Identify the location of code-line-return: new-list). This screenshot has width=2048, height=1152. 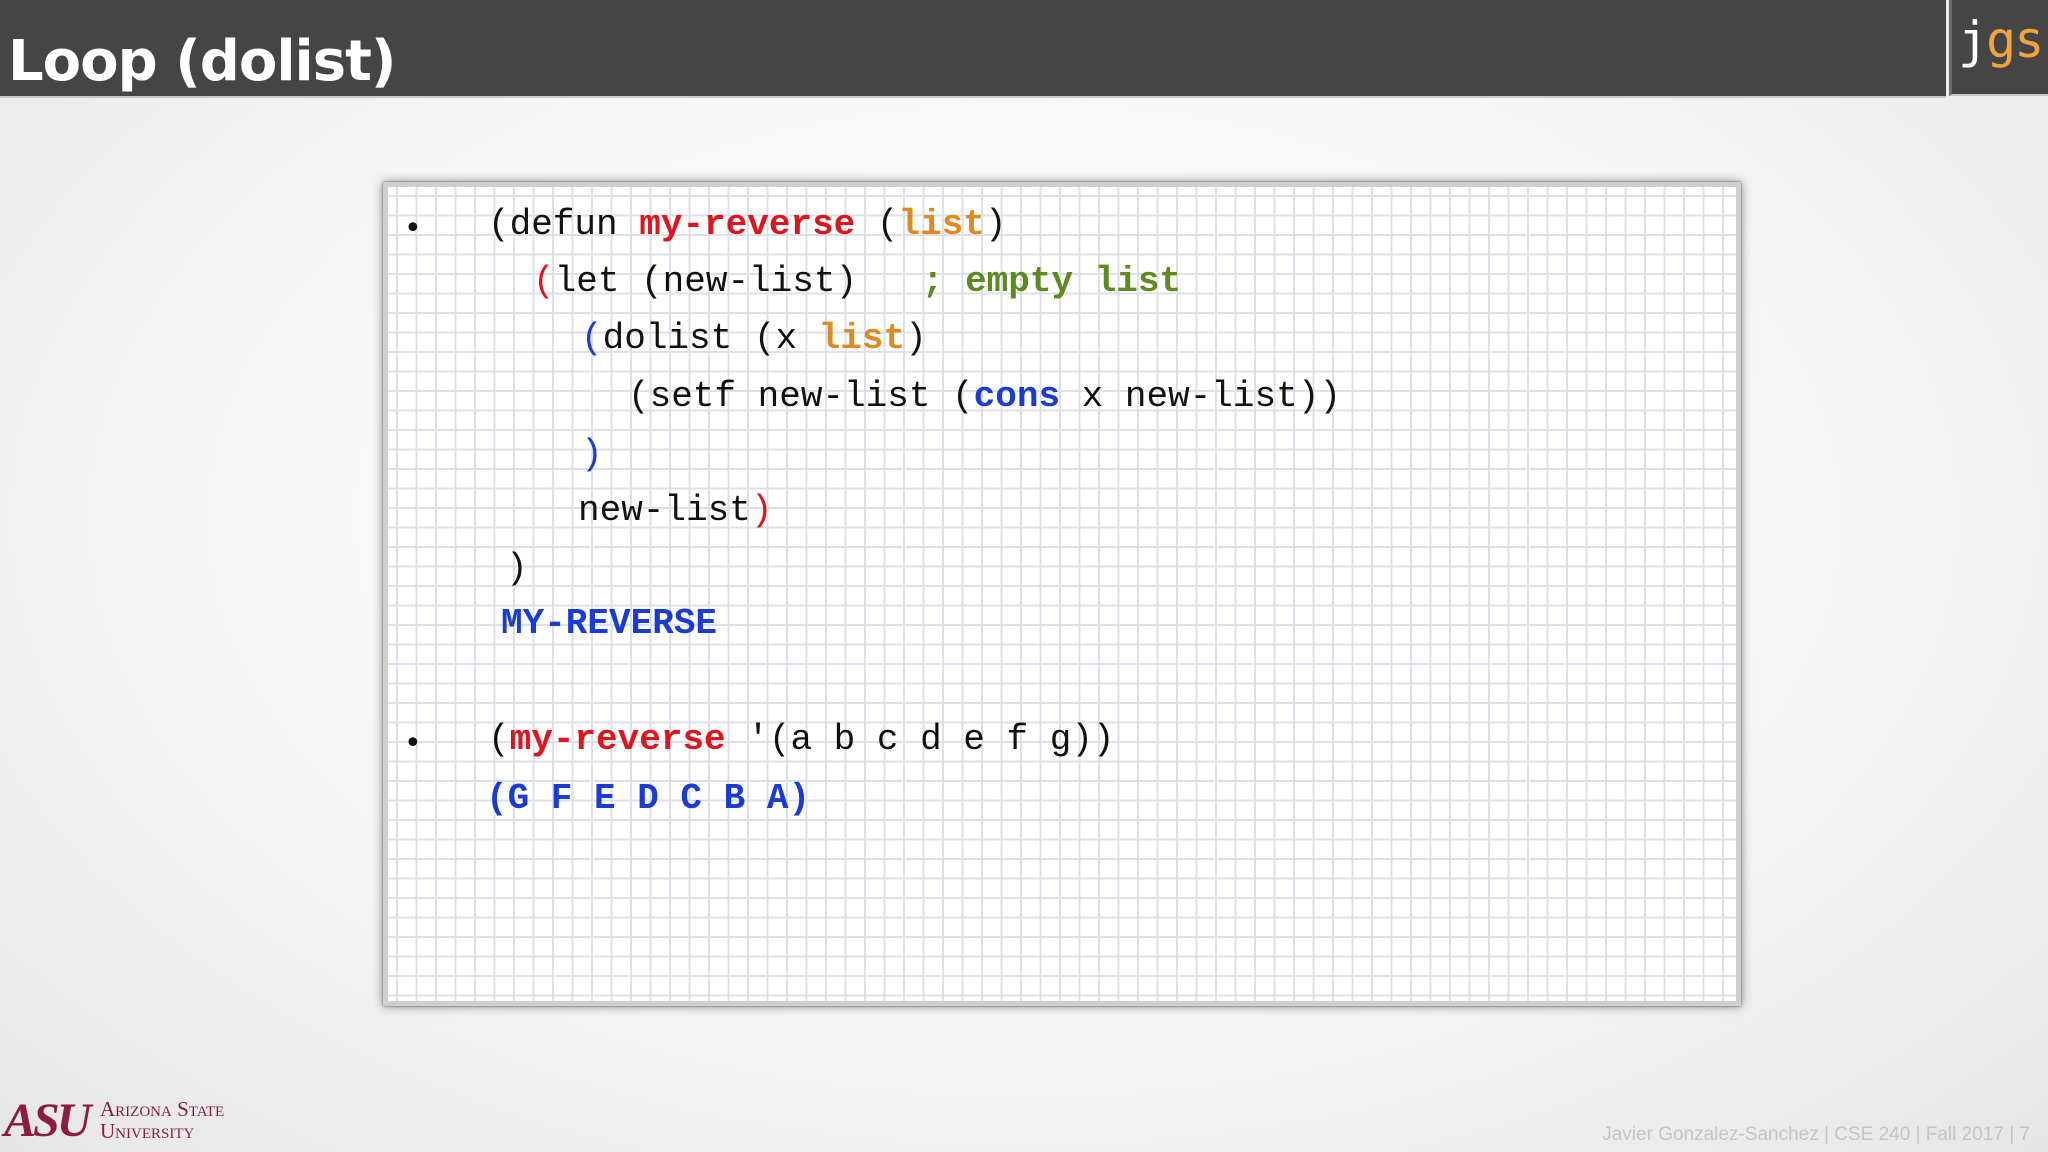
(675, 511).